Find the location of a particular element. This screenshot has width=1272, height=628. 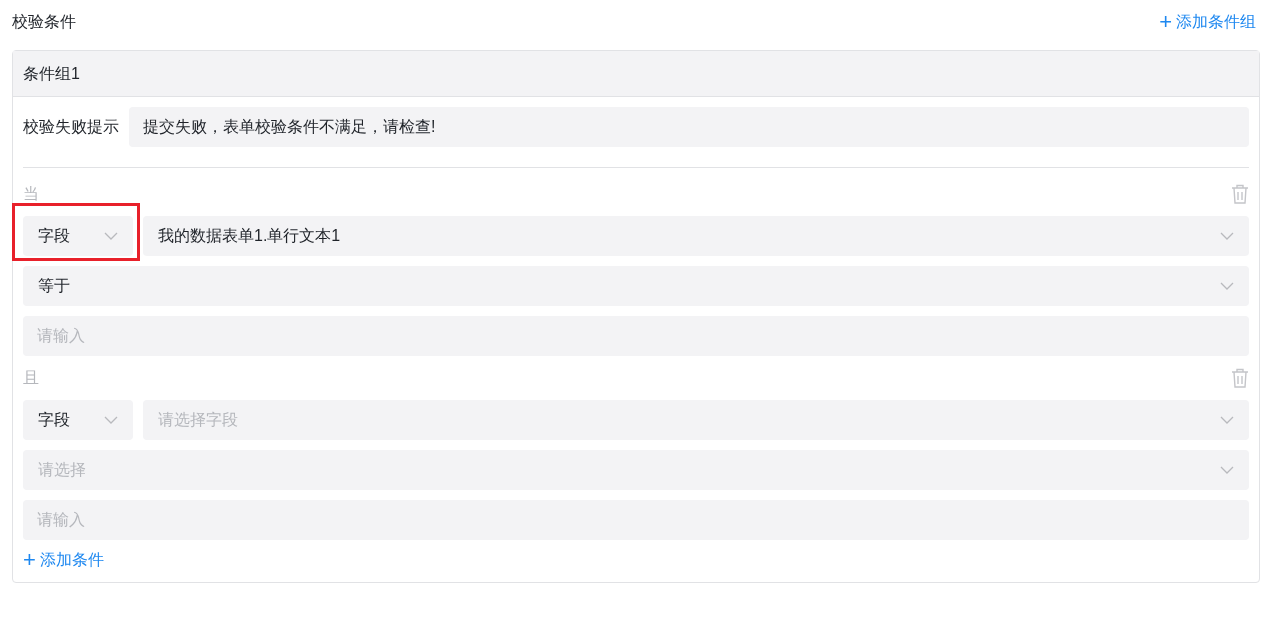

select-field: 我的数据表单1.单行文本1 is located at coordinates (696, 236).